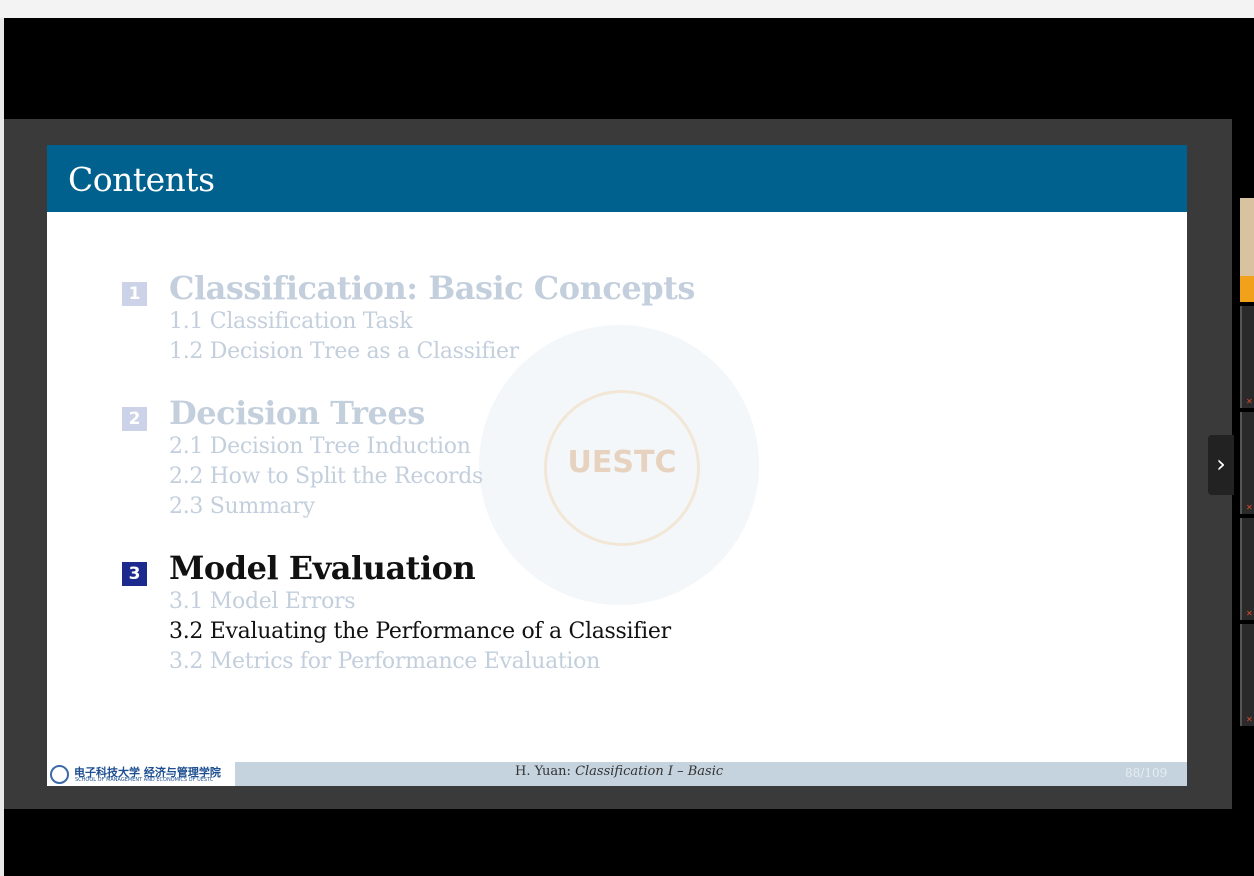  I want to click on seal-text: UESTC, so click(622, 462).